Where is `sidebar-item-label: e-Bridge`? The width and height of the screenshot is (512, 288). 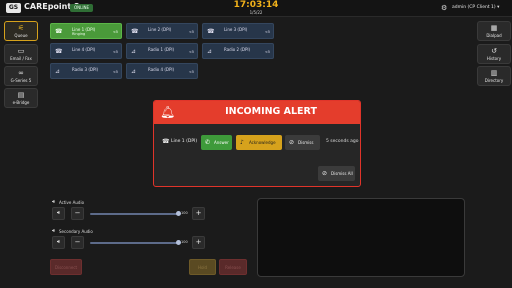
sidebar-item-label: e-Bridge is located at coordinates (21, 102).